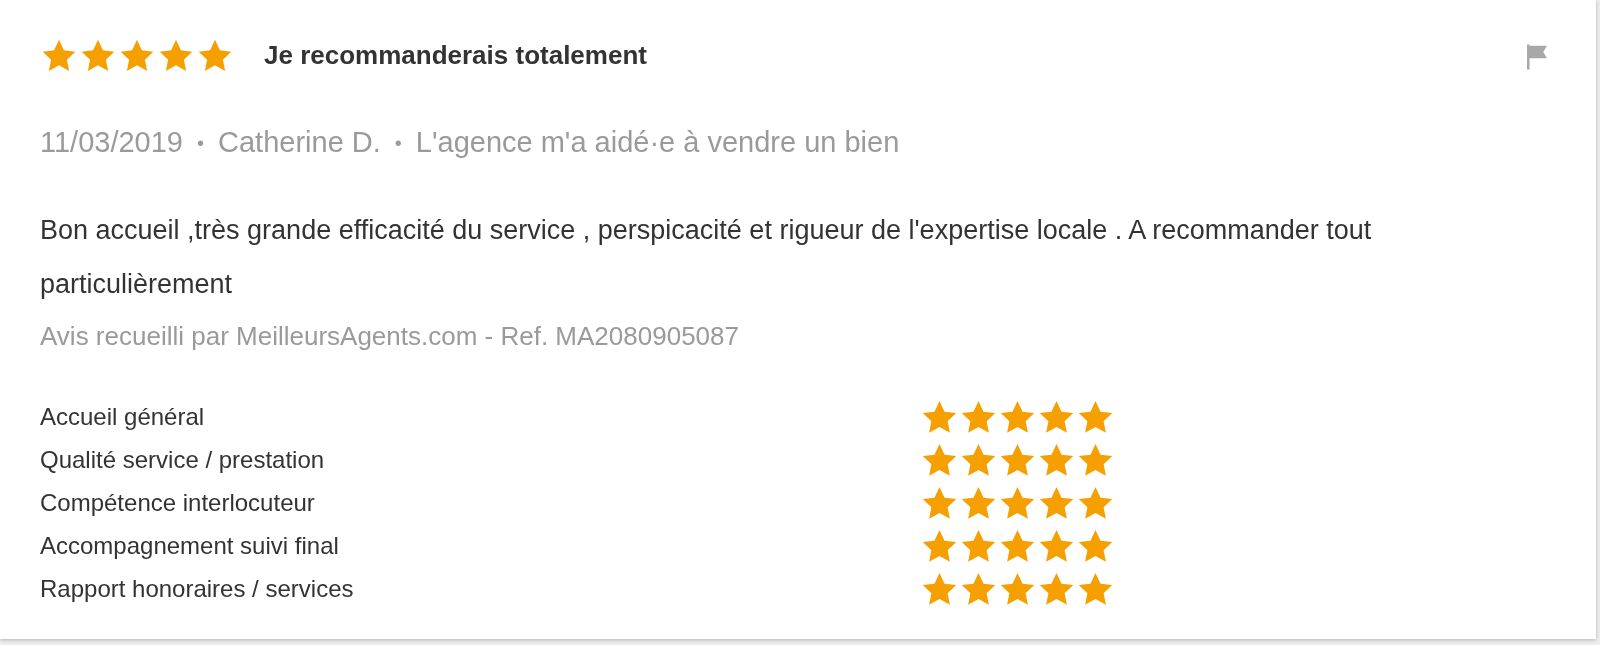 This screenshot has height=645, width=1600. Describe the element at coordinates (178, 503) in the screenshot. I see `criterion-label: Compétence interlocuteur` at that location.